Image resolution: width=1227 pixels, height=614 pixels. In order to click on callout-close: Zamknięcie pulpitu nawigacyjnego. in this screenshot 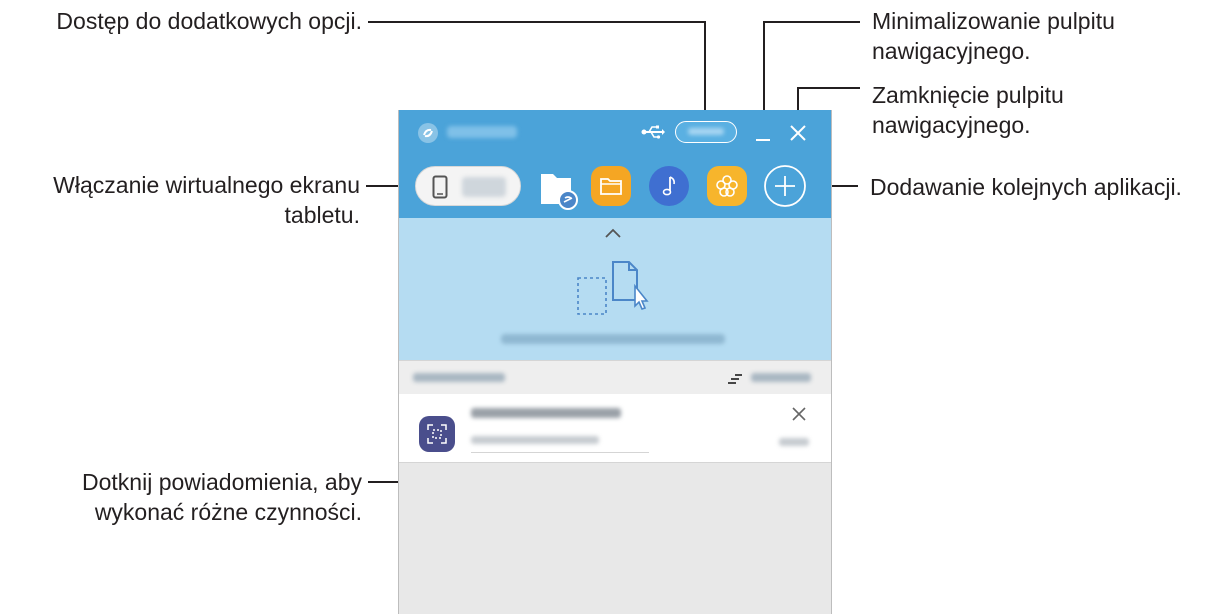, I will do `click(968, 110)`.